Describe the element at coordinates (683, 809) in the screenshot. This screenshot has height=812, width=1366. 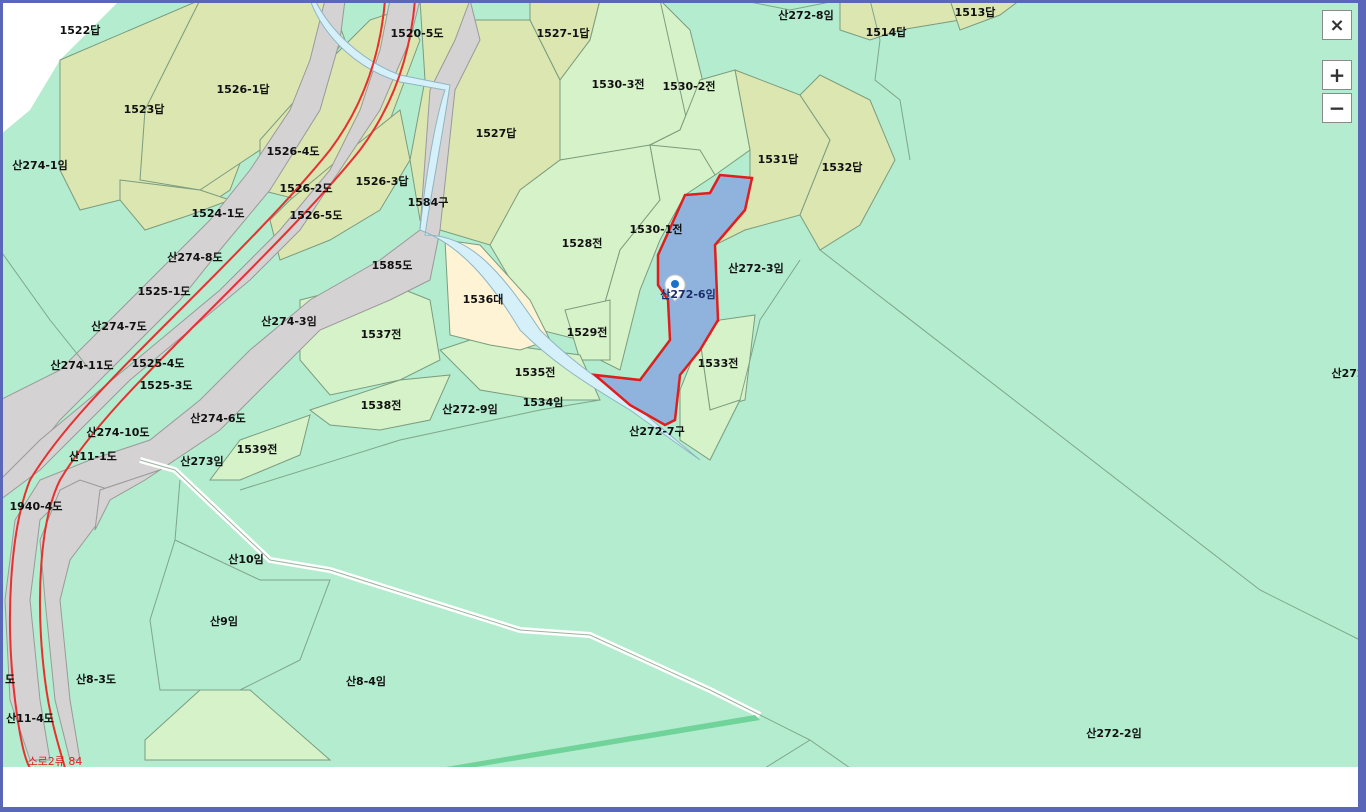
I see `frame-edge-bottom` at that location.